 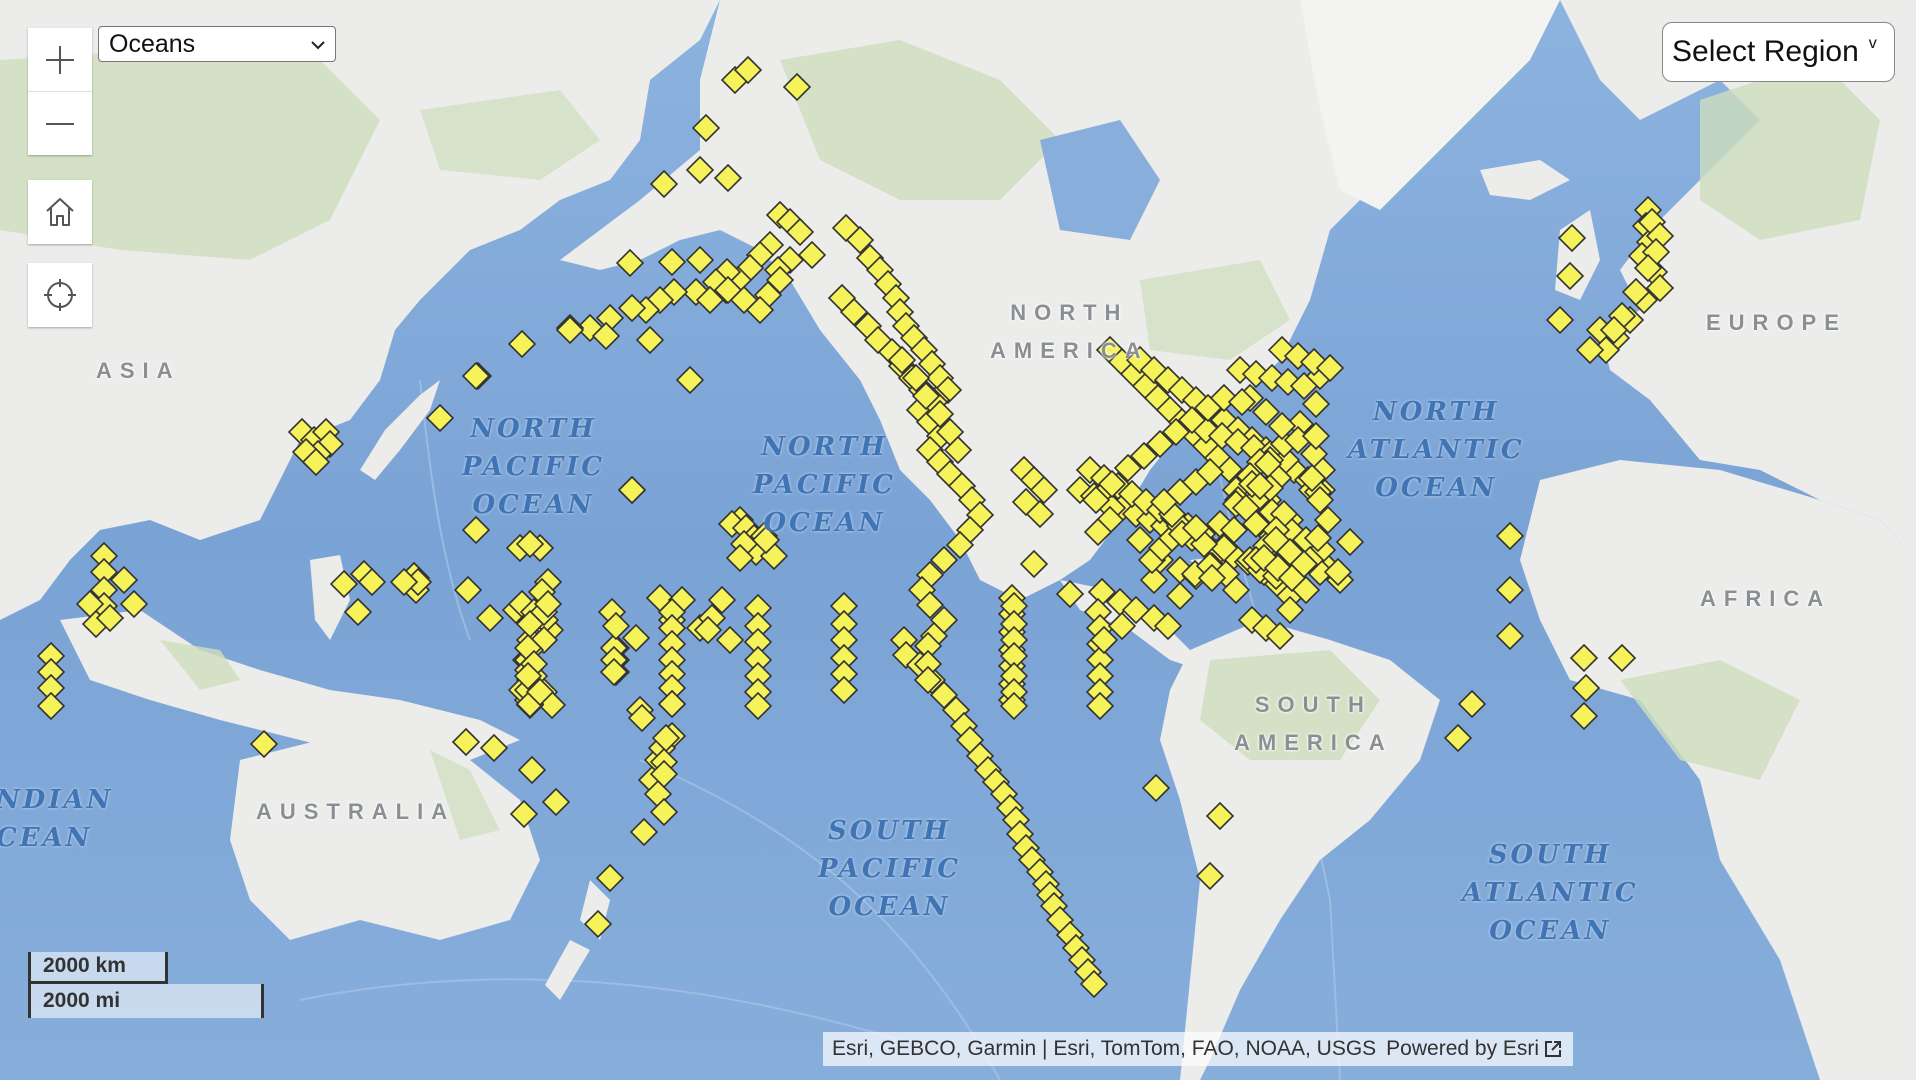 I want to click on minus-icon, so click(x=60, y=123).